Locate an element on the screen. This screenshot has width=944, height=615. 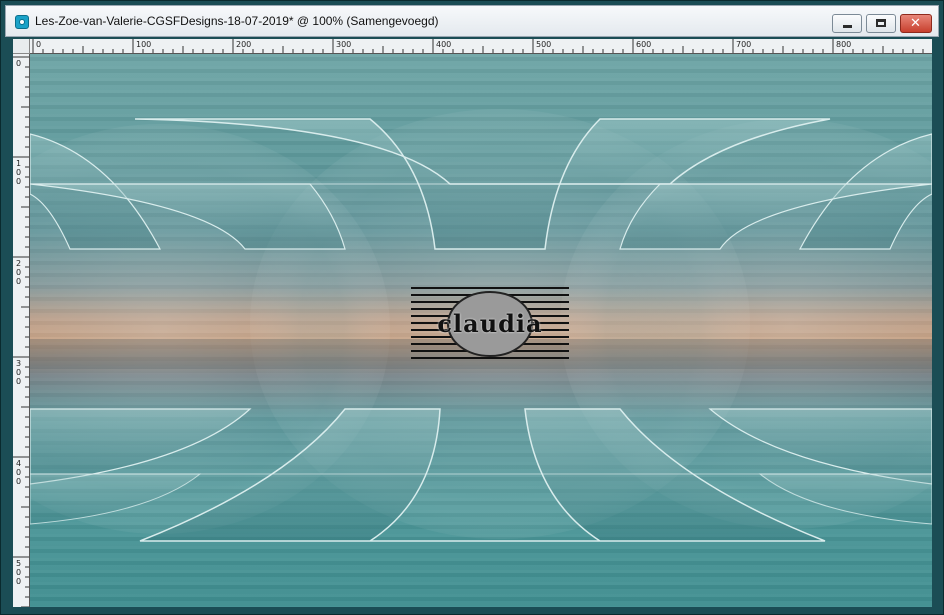
horizontal-ruler: 0 100 200 300 400 500 600 700 800 is located at coordinates (481, 46).